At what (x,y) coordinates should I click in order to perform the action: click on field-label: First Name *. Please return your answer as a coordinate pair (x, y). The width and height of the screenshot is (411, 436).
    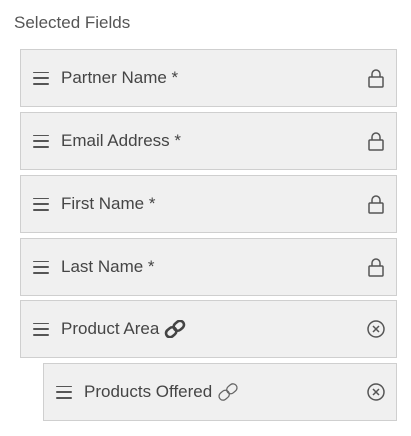
    Looking at the image, I should click on (108, 203).